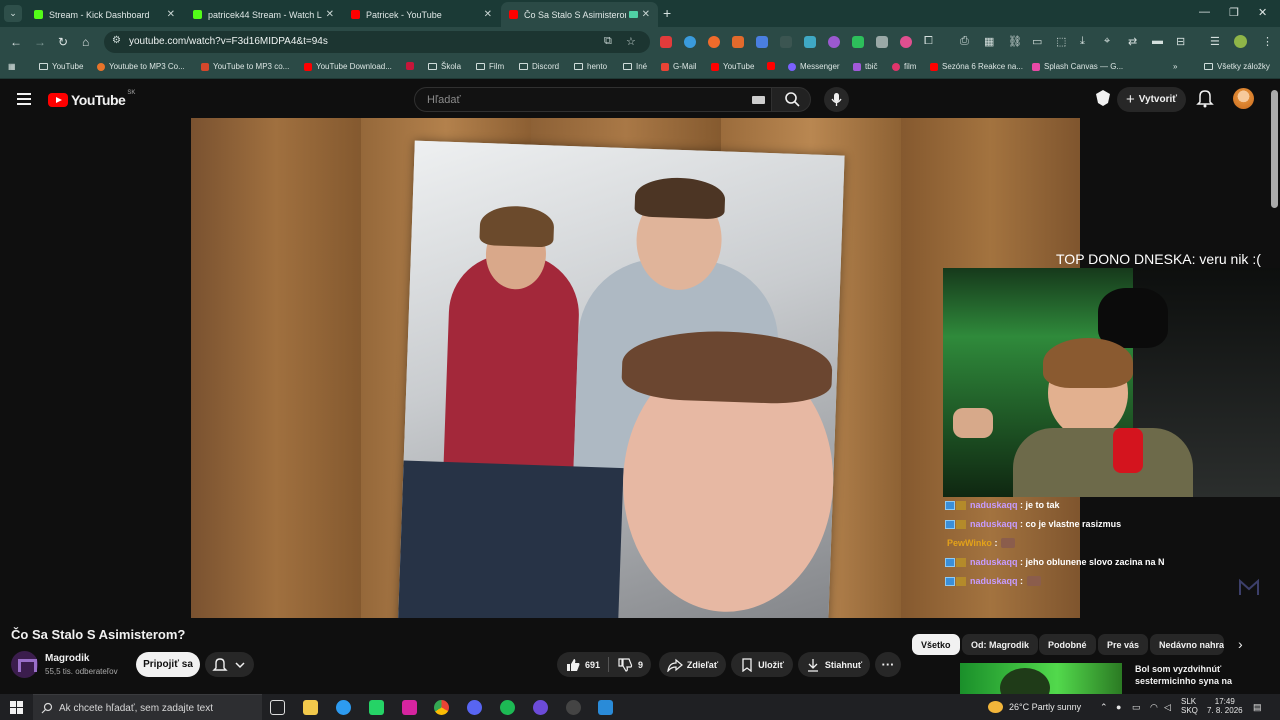 Image resolution: width=1280 pixels, height=720 pixels. What do you see at coordinates (791, 99) in the screenshot?
I see `search-button` at bounding box center [791, 99].